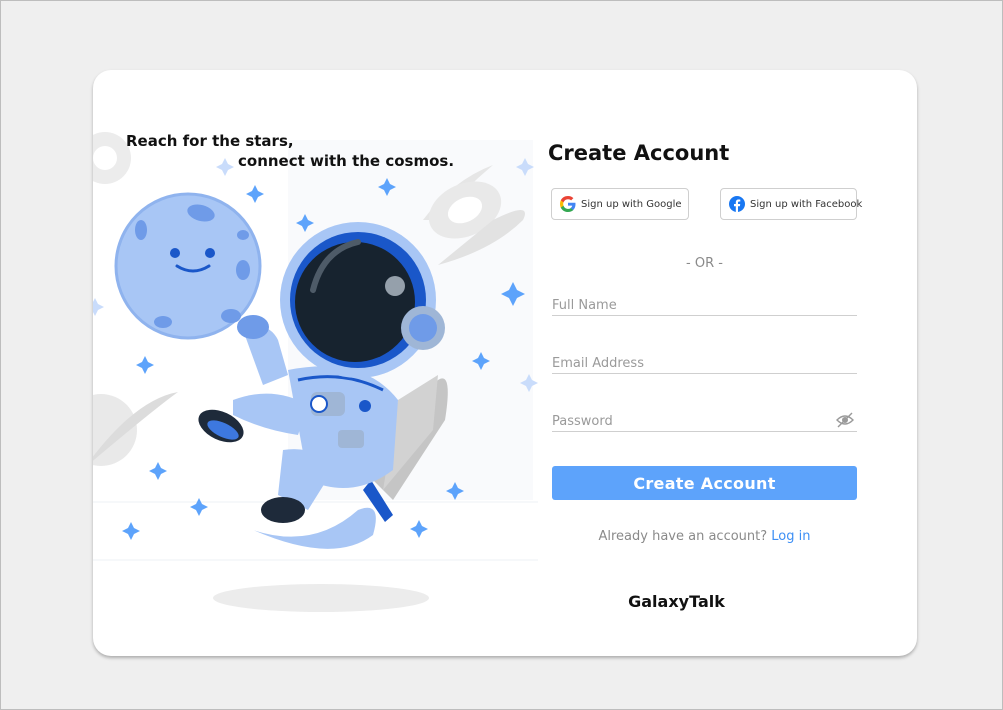 This screenshot has width=1003, height=710. I want to click on google-signup-button: Sign up with Google, so click(620, 204).